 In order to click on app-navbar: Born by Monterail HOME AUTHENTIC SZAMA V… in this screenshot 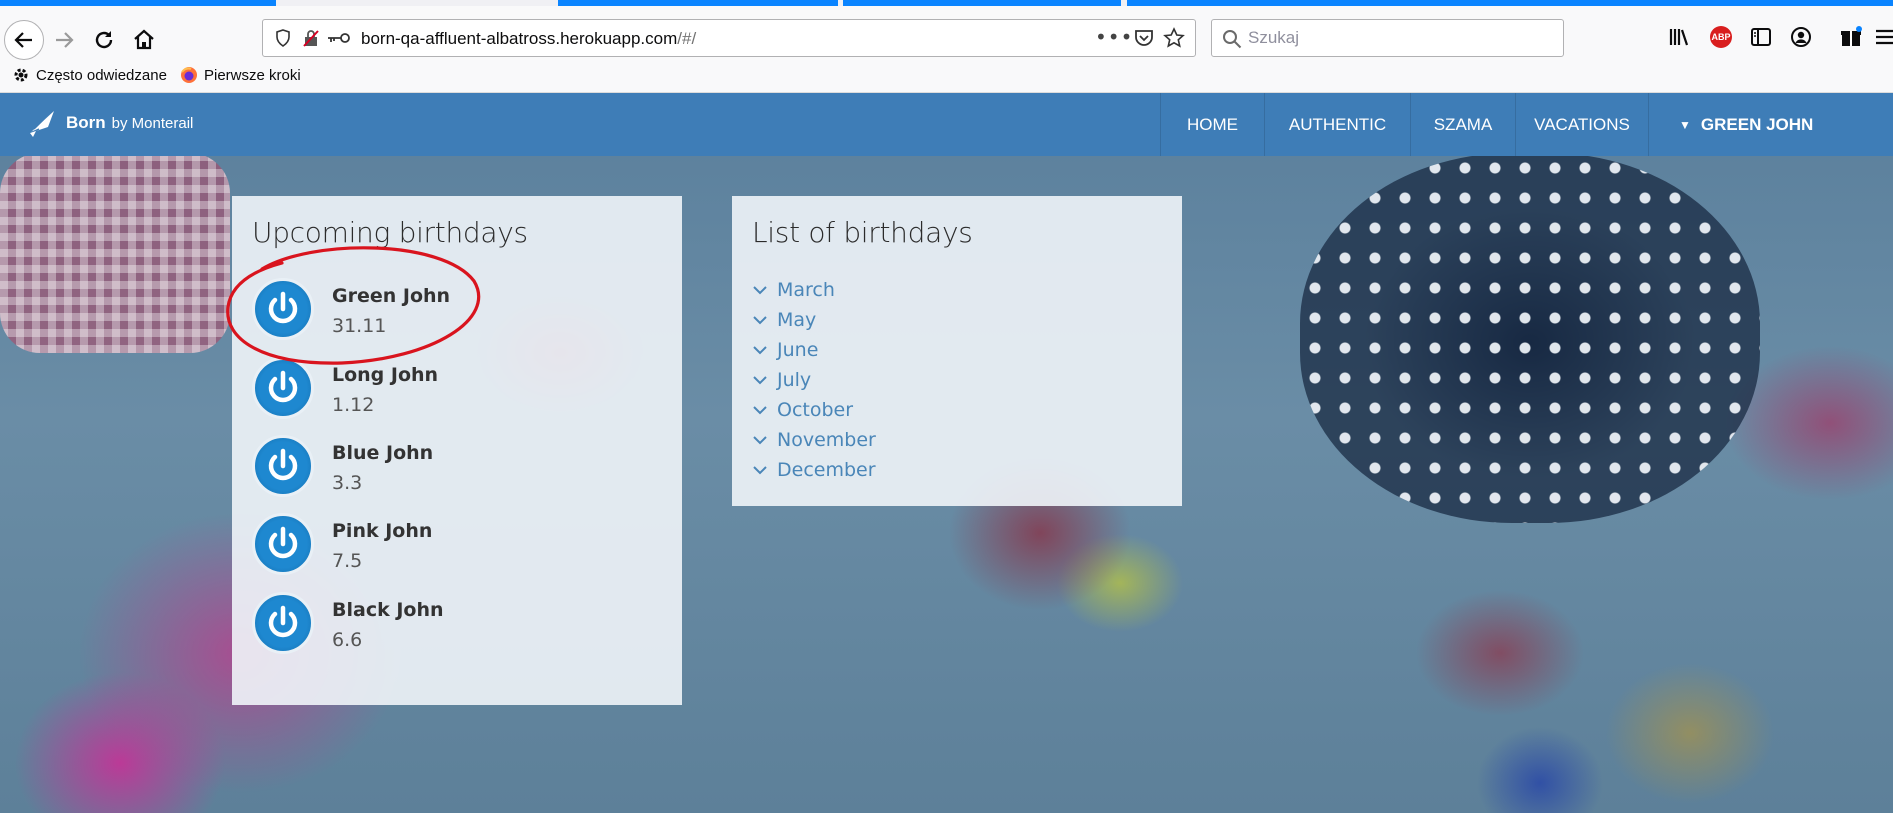, I will do `click(946, 124)`.